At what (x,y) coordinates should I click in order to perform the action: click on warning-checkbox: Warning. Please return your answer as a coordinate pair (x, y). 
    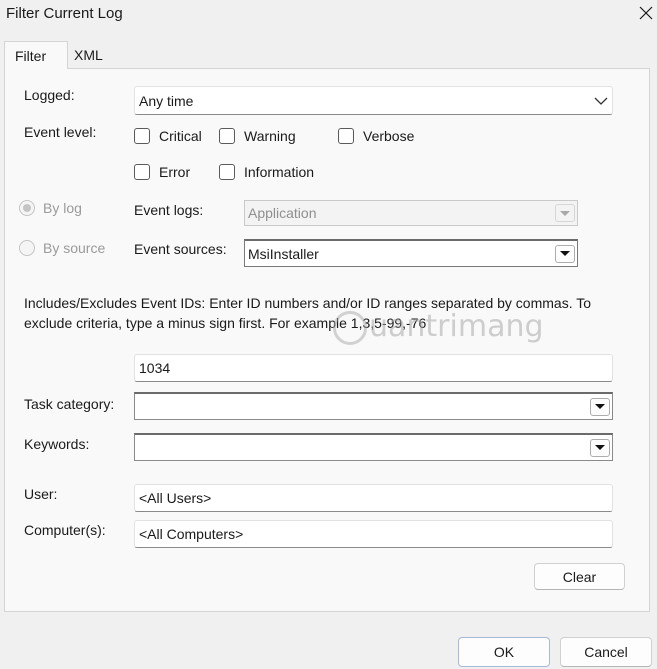
    Looking at the image, I should click on (257, 136).